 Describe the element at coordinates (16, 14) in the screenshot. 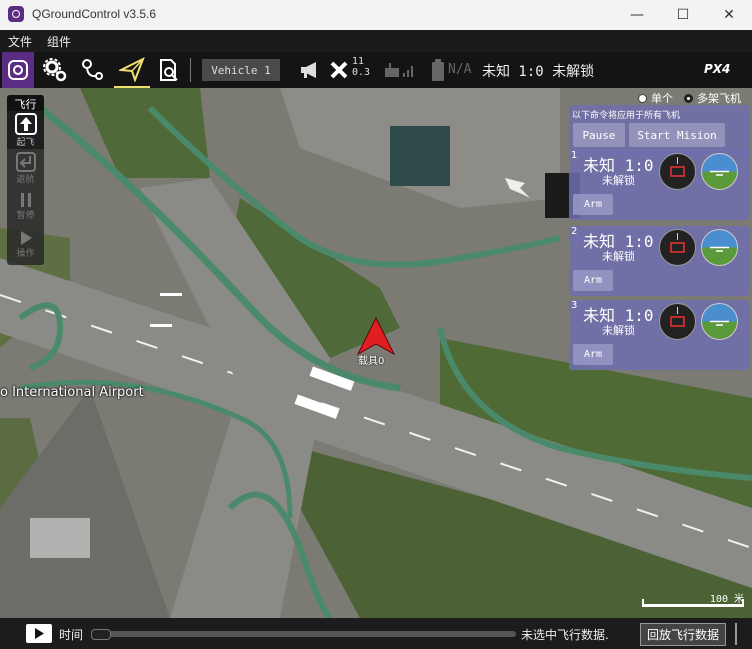

I see `qgc-app-icon` at that location.